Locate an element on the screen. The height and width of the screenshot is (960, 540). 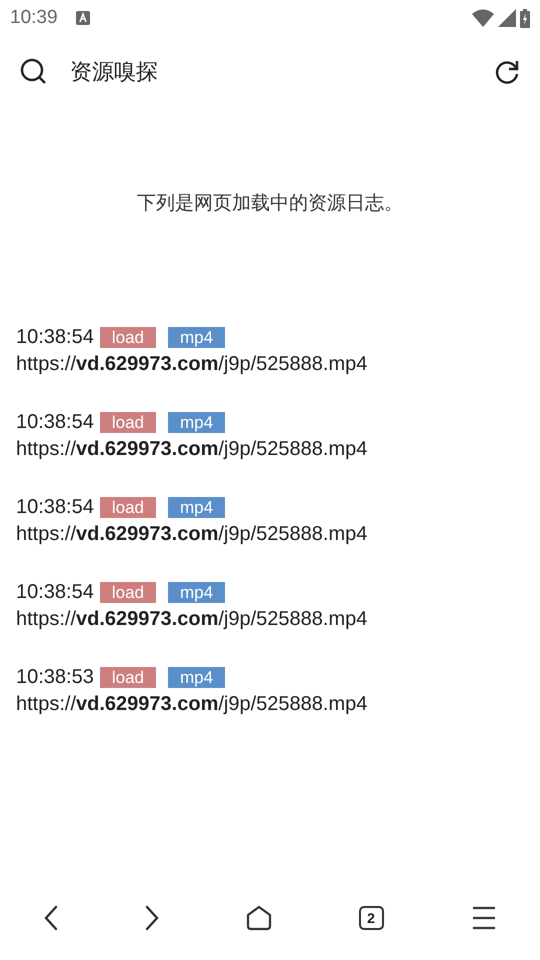
keyboard-icon is located at coordinates (83, 18).